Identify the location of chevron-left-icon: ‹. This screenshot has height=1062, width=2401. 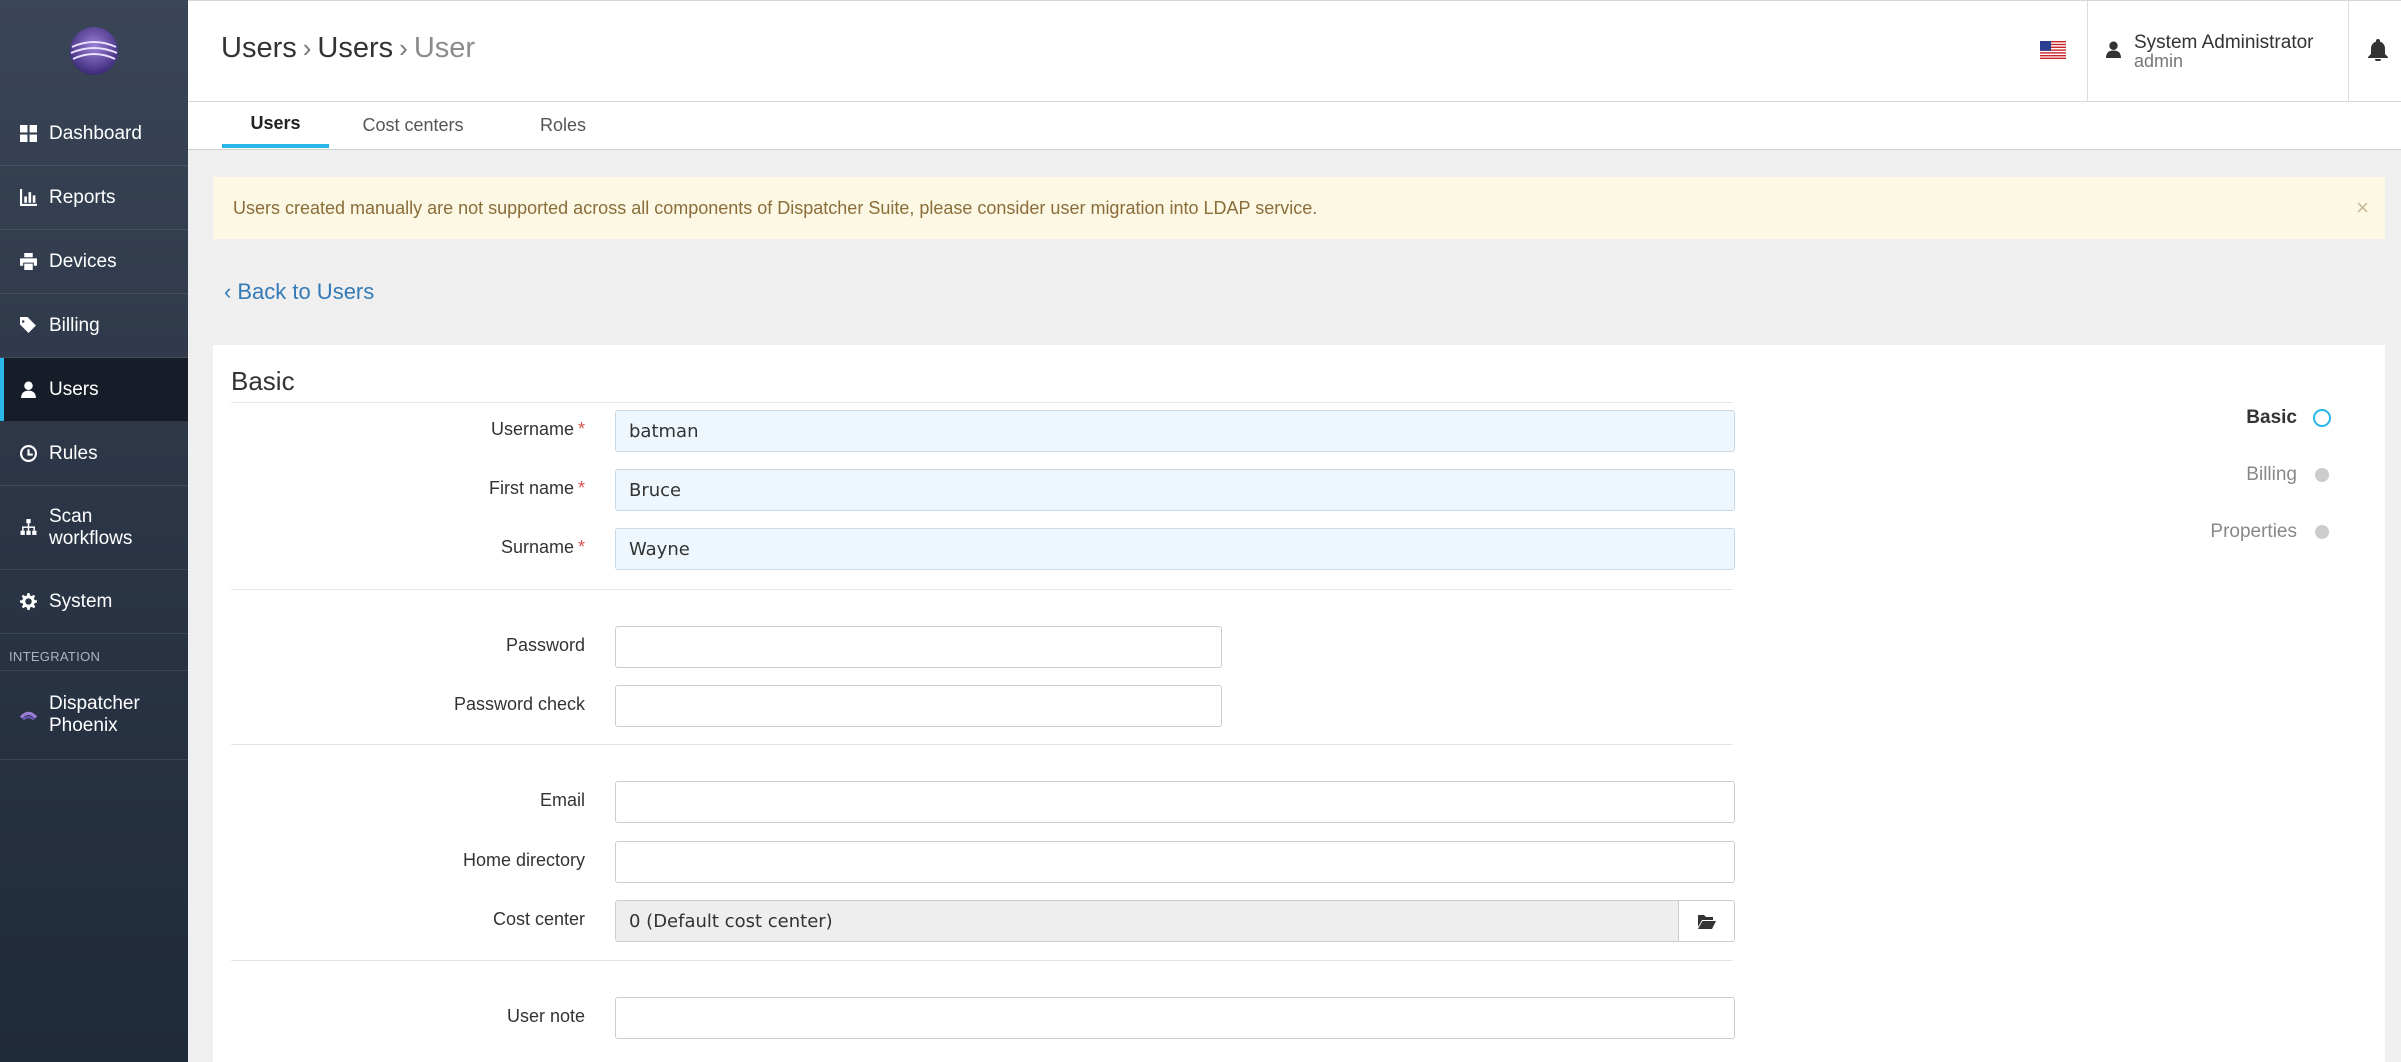
(228, 291).